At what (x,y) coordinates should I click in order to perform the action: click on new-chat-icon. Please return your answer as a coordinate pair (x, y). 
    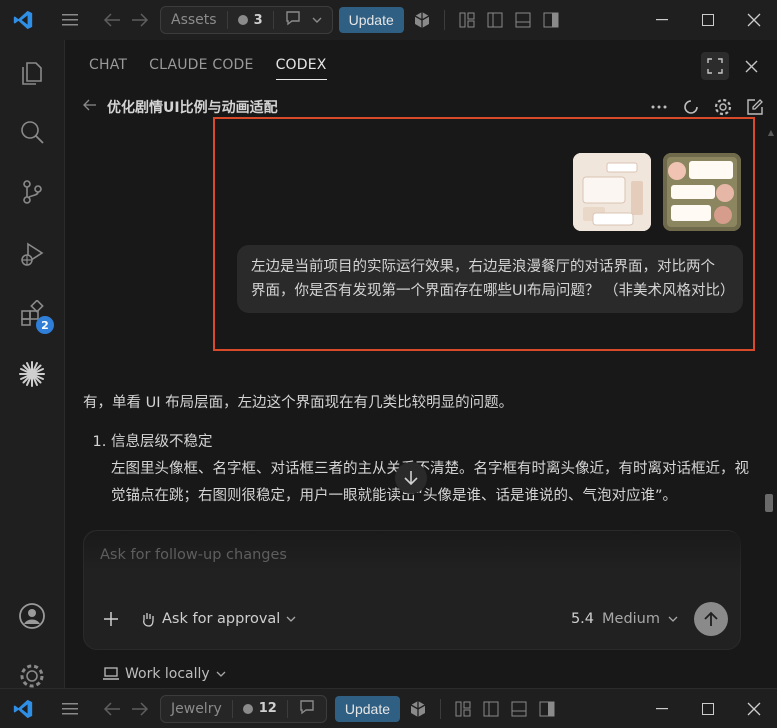
    Looking at the image, I should click on (755, 107).